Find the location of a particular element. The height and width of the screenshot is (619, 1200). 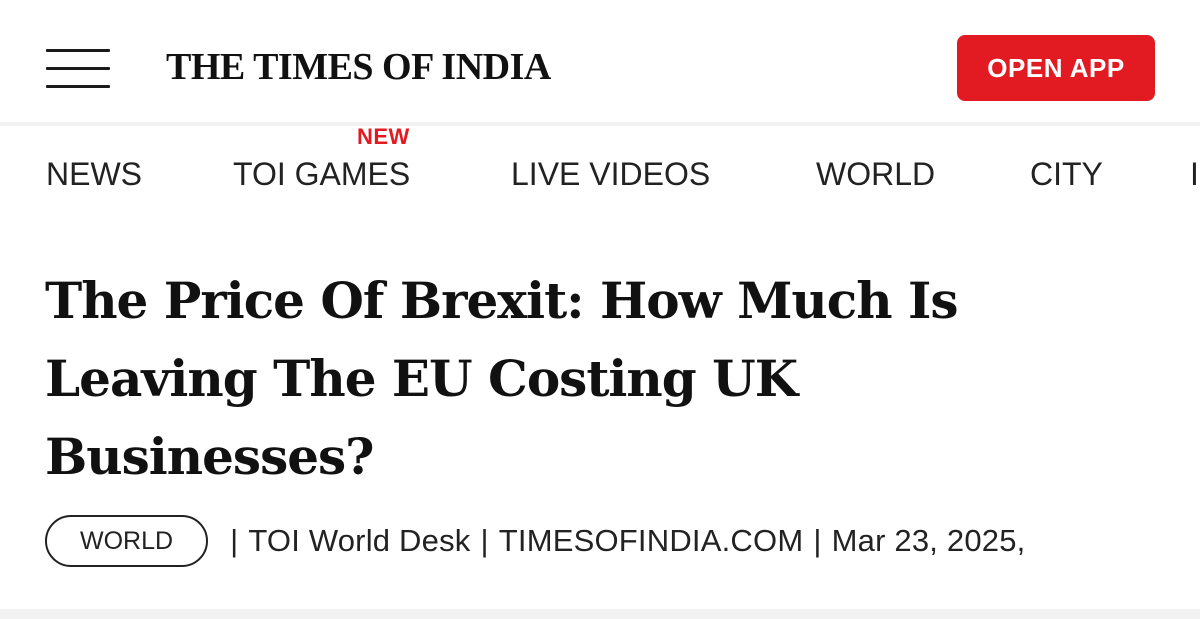

source-name: TIMESOFINDIA.COM is located at coordinates (651, 540).